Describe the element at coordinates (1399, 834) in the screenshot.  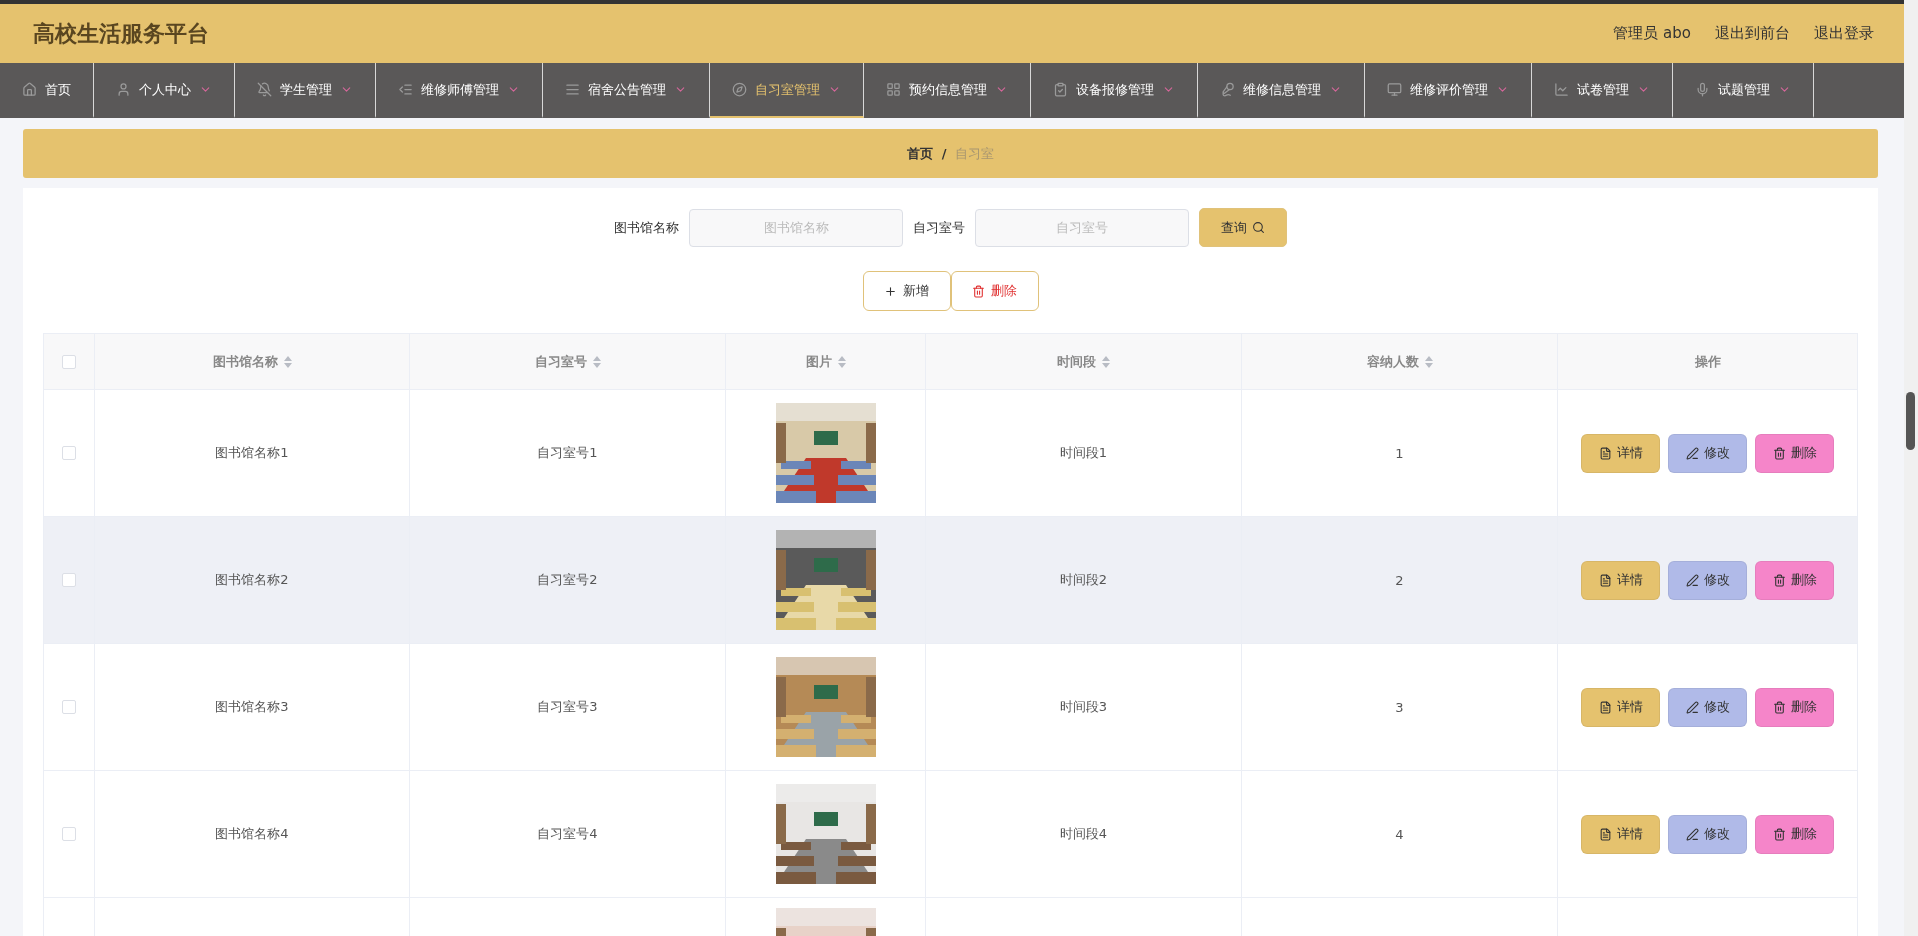
I see `table-cell: 4` at that location.